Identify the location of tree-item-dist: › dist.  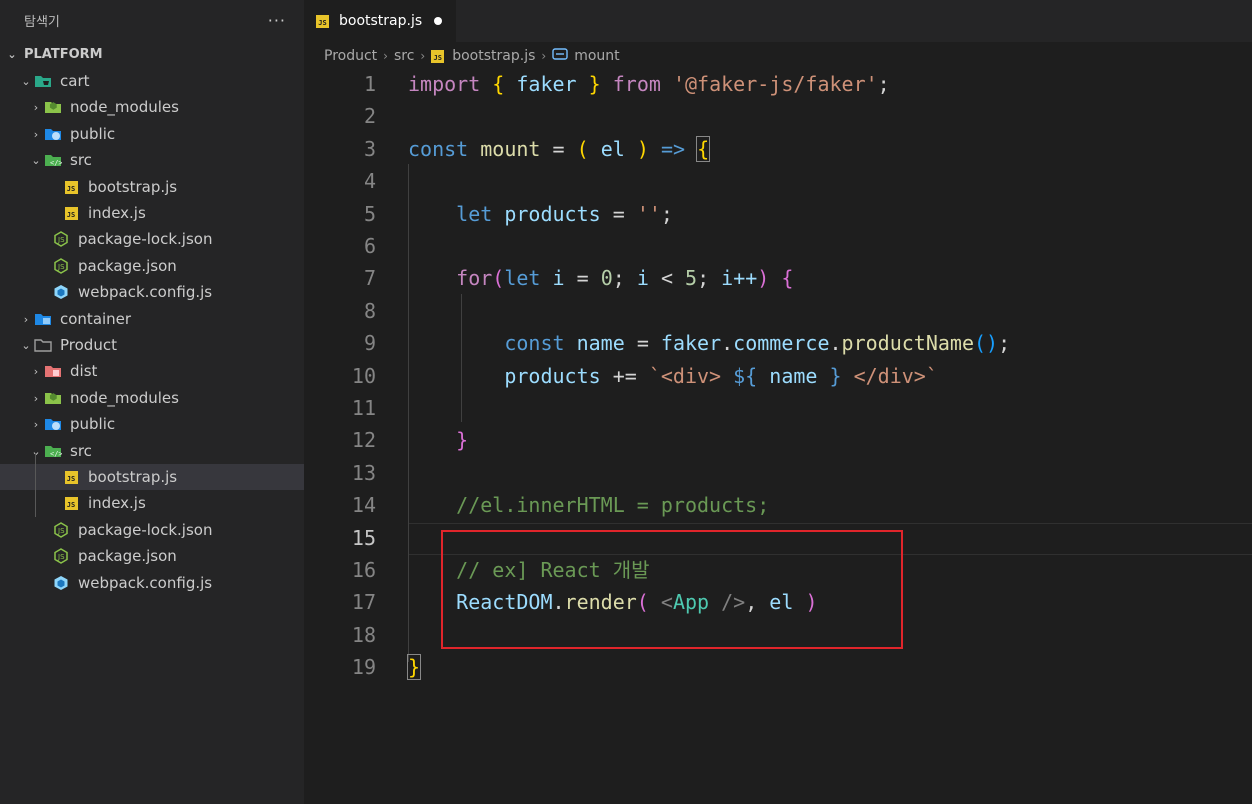
(152, 371).